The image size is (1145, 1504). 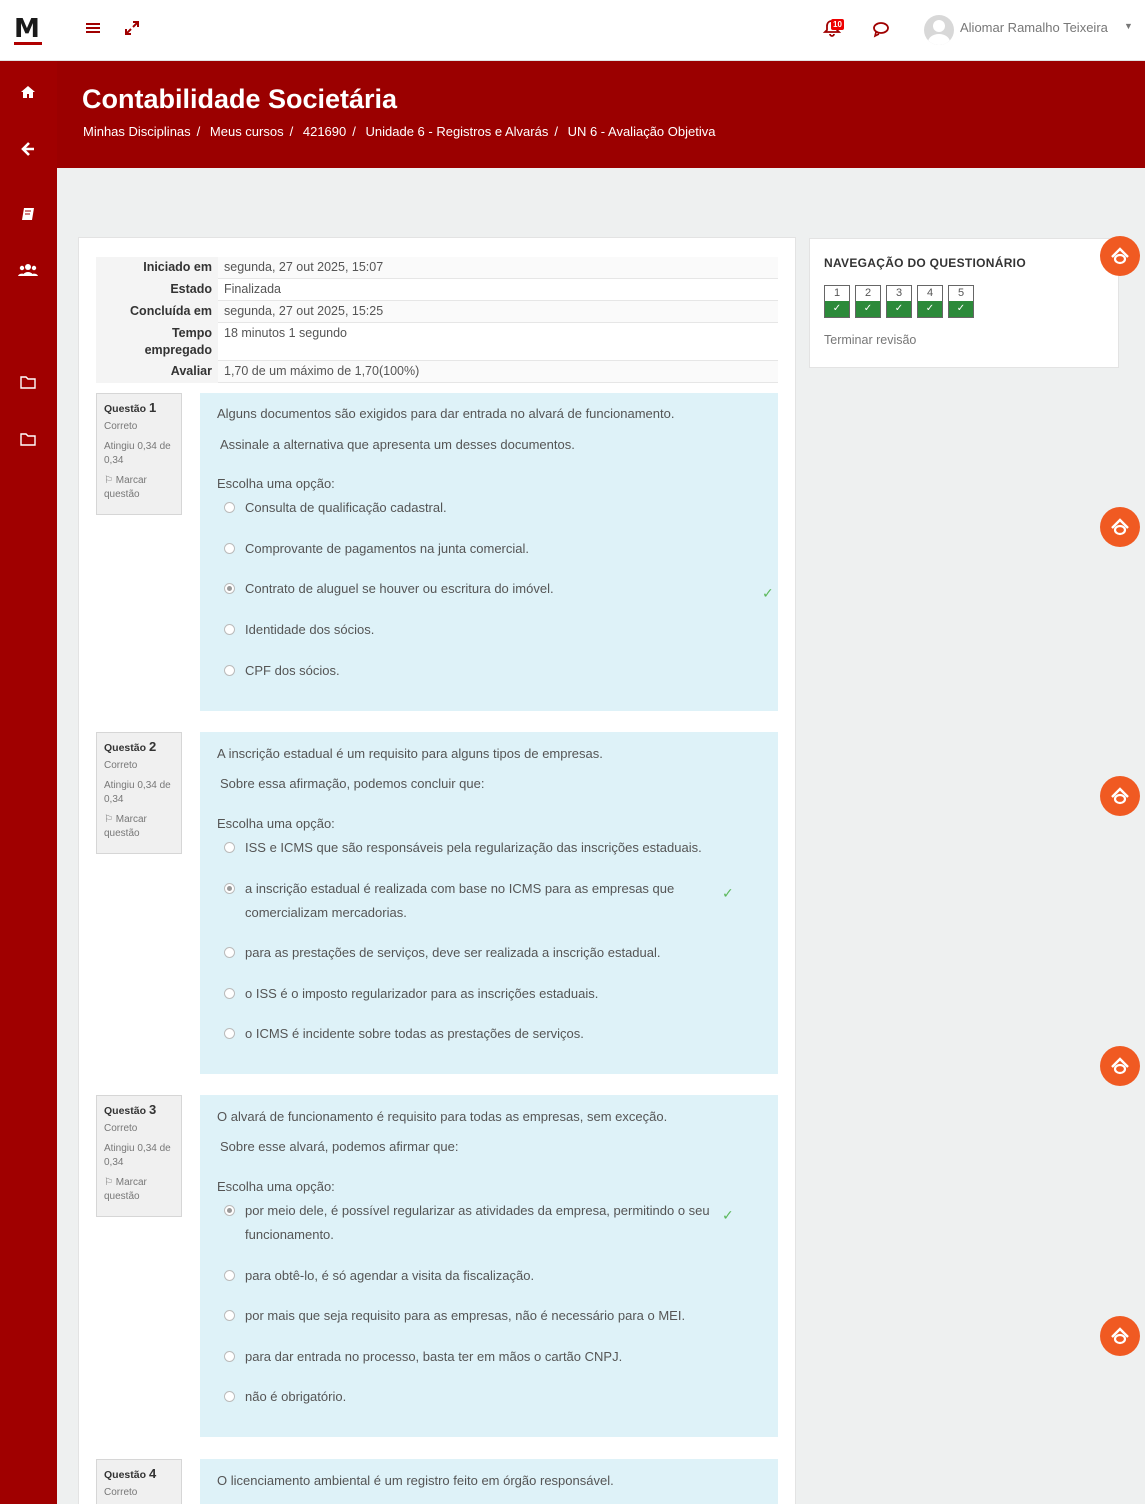 I want to click on page-title: Contabilidade Societária, so click(x=240, y=99).